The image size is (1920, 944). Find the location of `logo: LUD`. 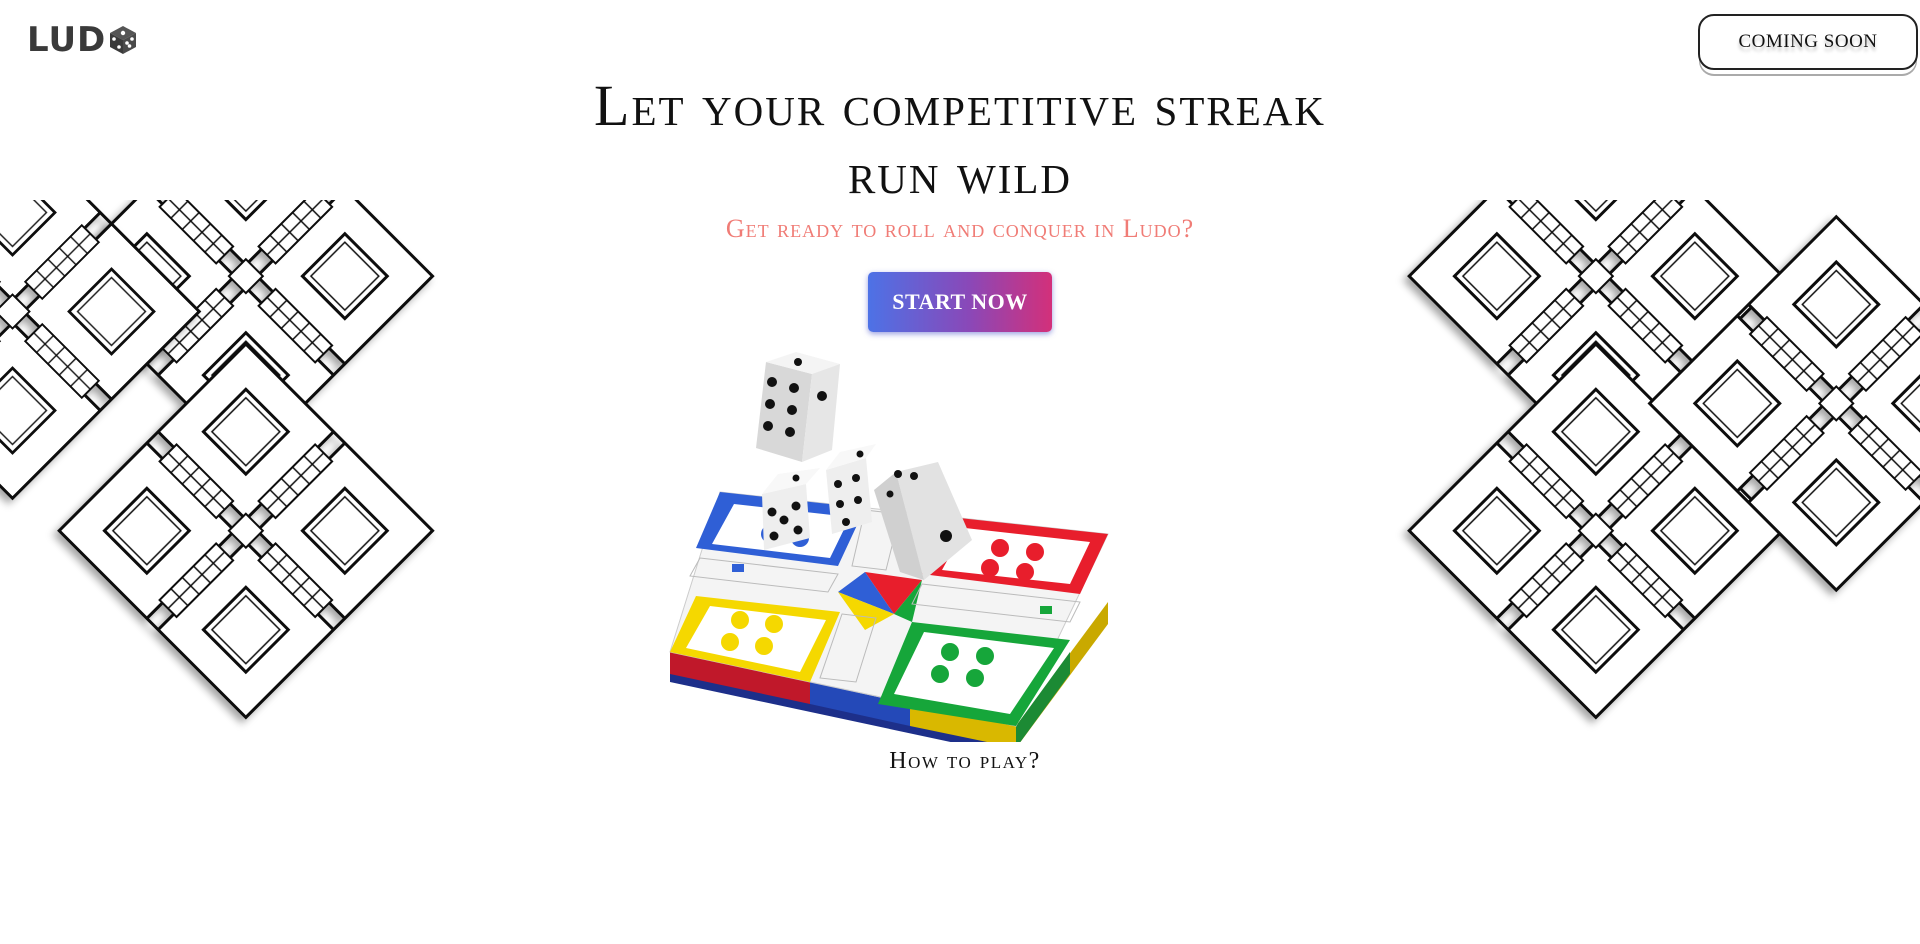

logo: LUD is located at coordinates (82, 40).